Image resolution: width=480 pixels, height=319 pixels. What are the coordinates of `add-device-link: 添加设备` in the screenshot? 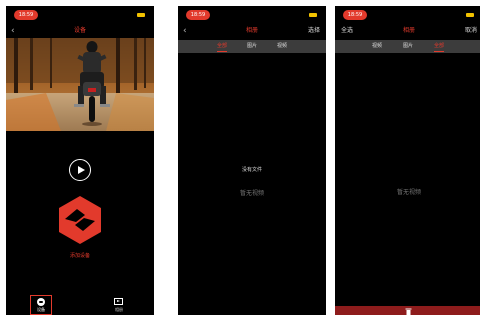 It's located at (80, 255).